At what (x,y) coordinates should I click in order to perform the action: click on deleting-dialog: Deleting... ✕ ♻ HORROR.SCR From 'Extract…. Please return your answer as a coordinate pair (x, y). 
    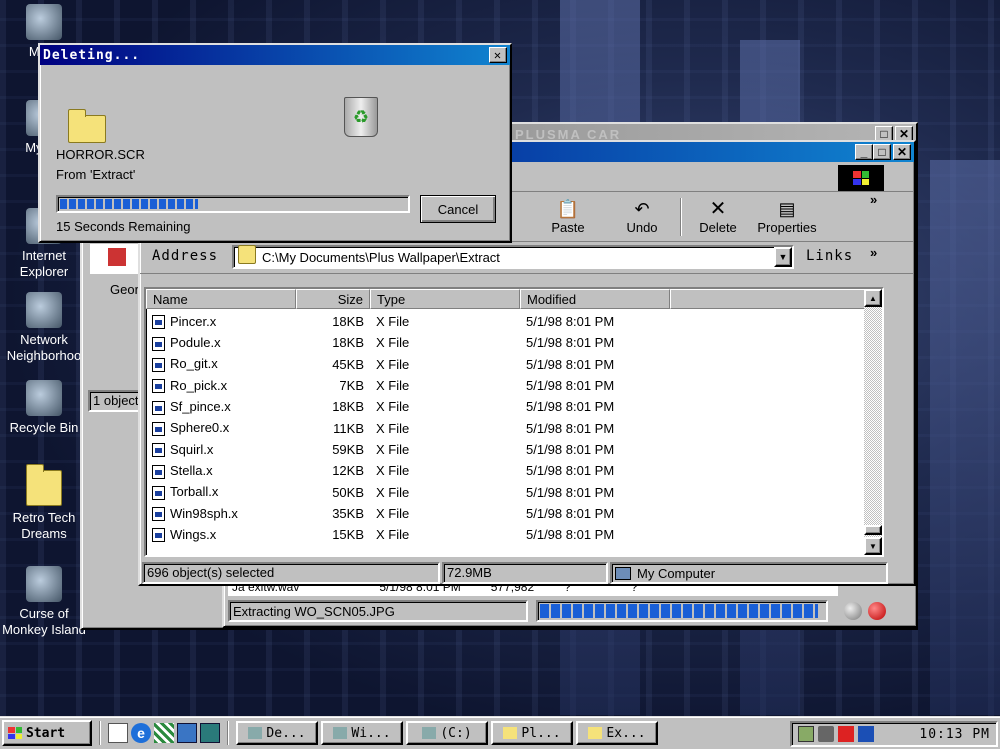
    Looking at the image, I should click on (275, 143).